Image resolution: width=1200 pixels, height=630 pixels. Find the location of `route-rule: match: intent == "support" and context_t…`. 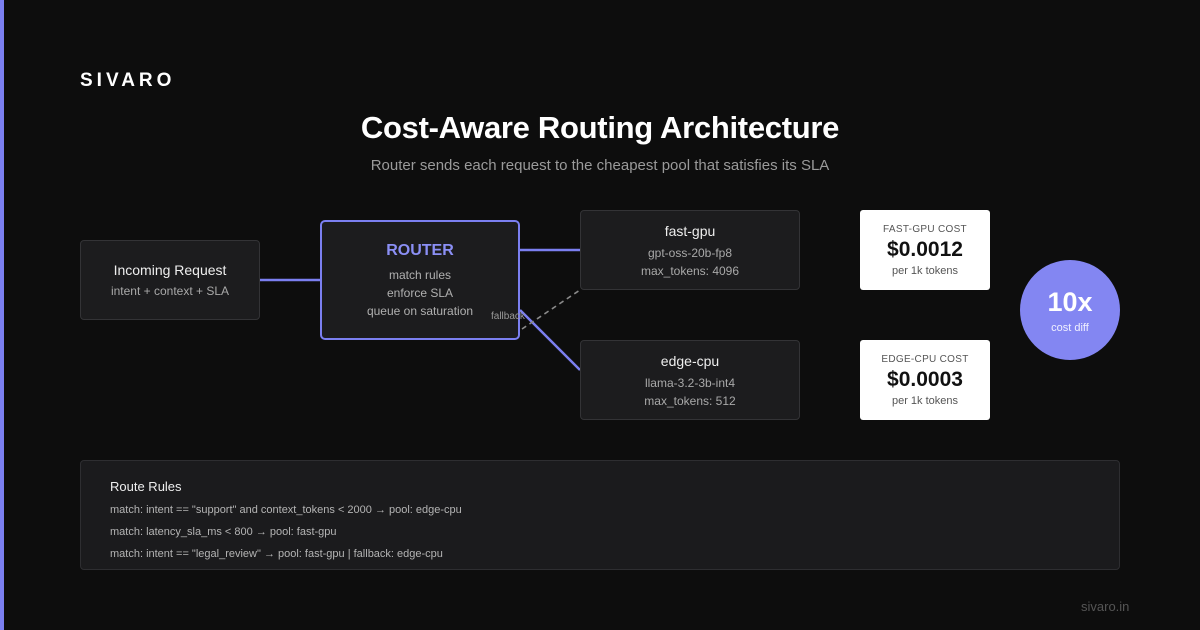

route-rule: match: intent == "support" and context_t… is located at coordinates (286, 510).